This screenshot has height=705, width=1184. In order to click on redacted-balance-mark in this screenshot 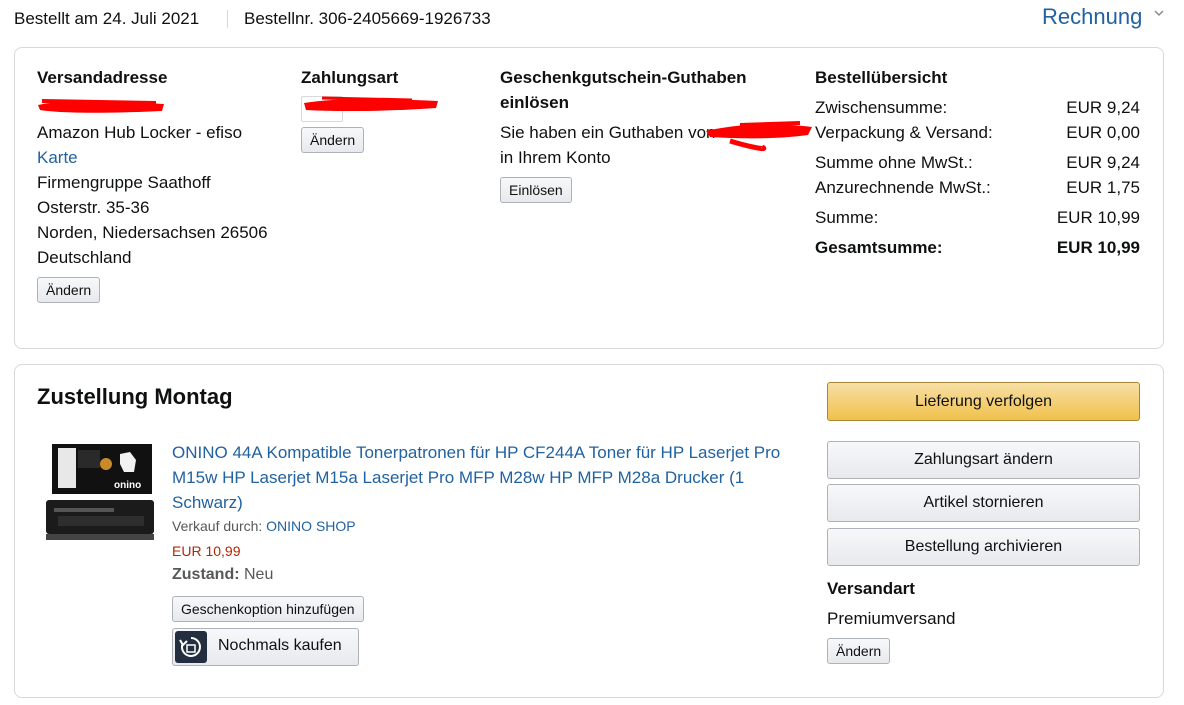, I will do `click(759, 136)`.